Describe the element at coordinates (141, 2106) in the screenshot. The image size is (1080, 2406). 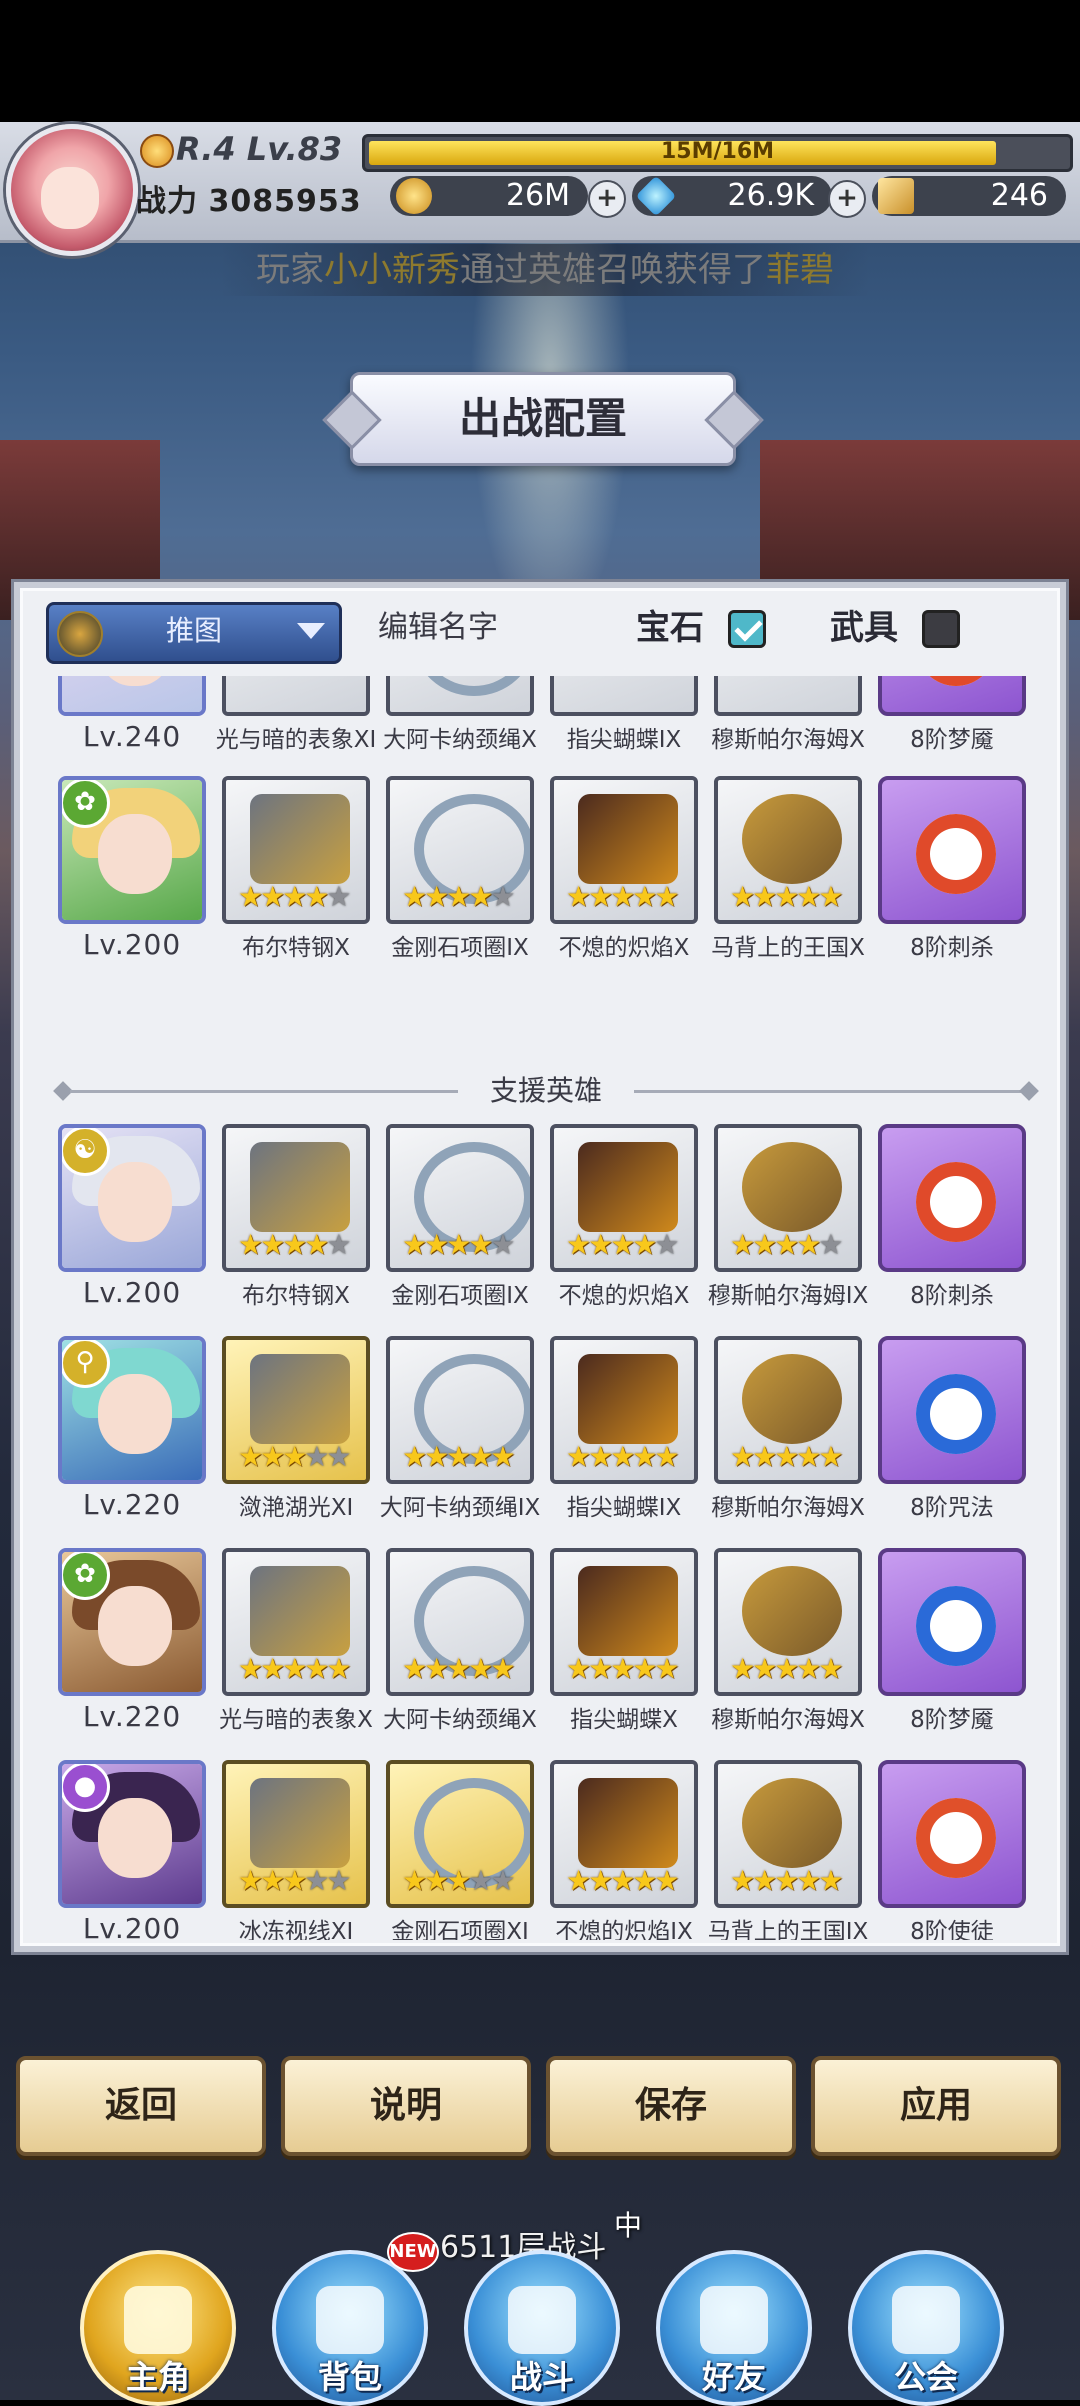
I see `back-button: 返回` at that location.